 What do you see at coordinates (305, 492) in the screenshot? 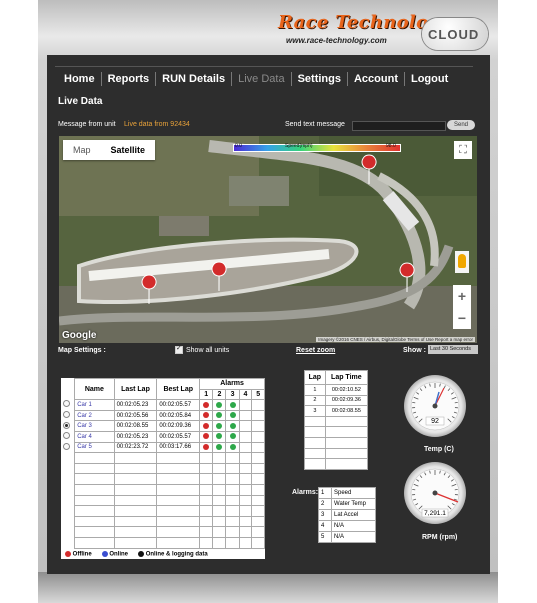
I see `alarms-label: Alarms:` at bounding box center [305, 492].